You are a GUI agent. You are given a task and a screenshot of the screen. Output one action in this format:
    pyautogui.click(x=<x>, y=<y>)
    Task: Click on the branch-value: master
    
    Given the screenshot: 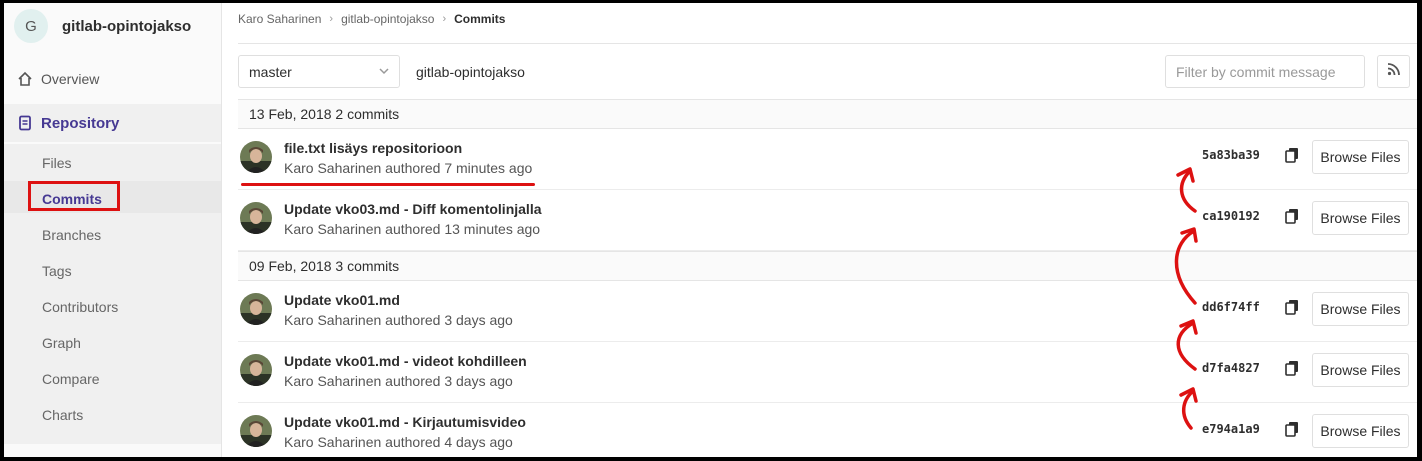 What is the action you would take?
    pyautogui.click(x=270, y=71)
    